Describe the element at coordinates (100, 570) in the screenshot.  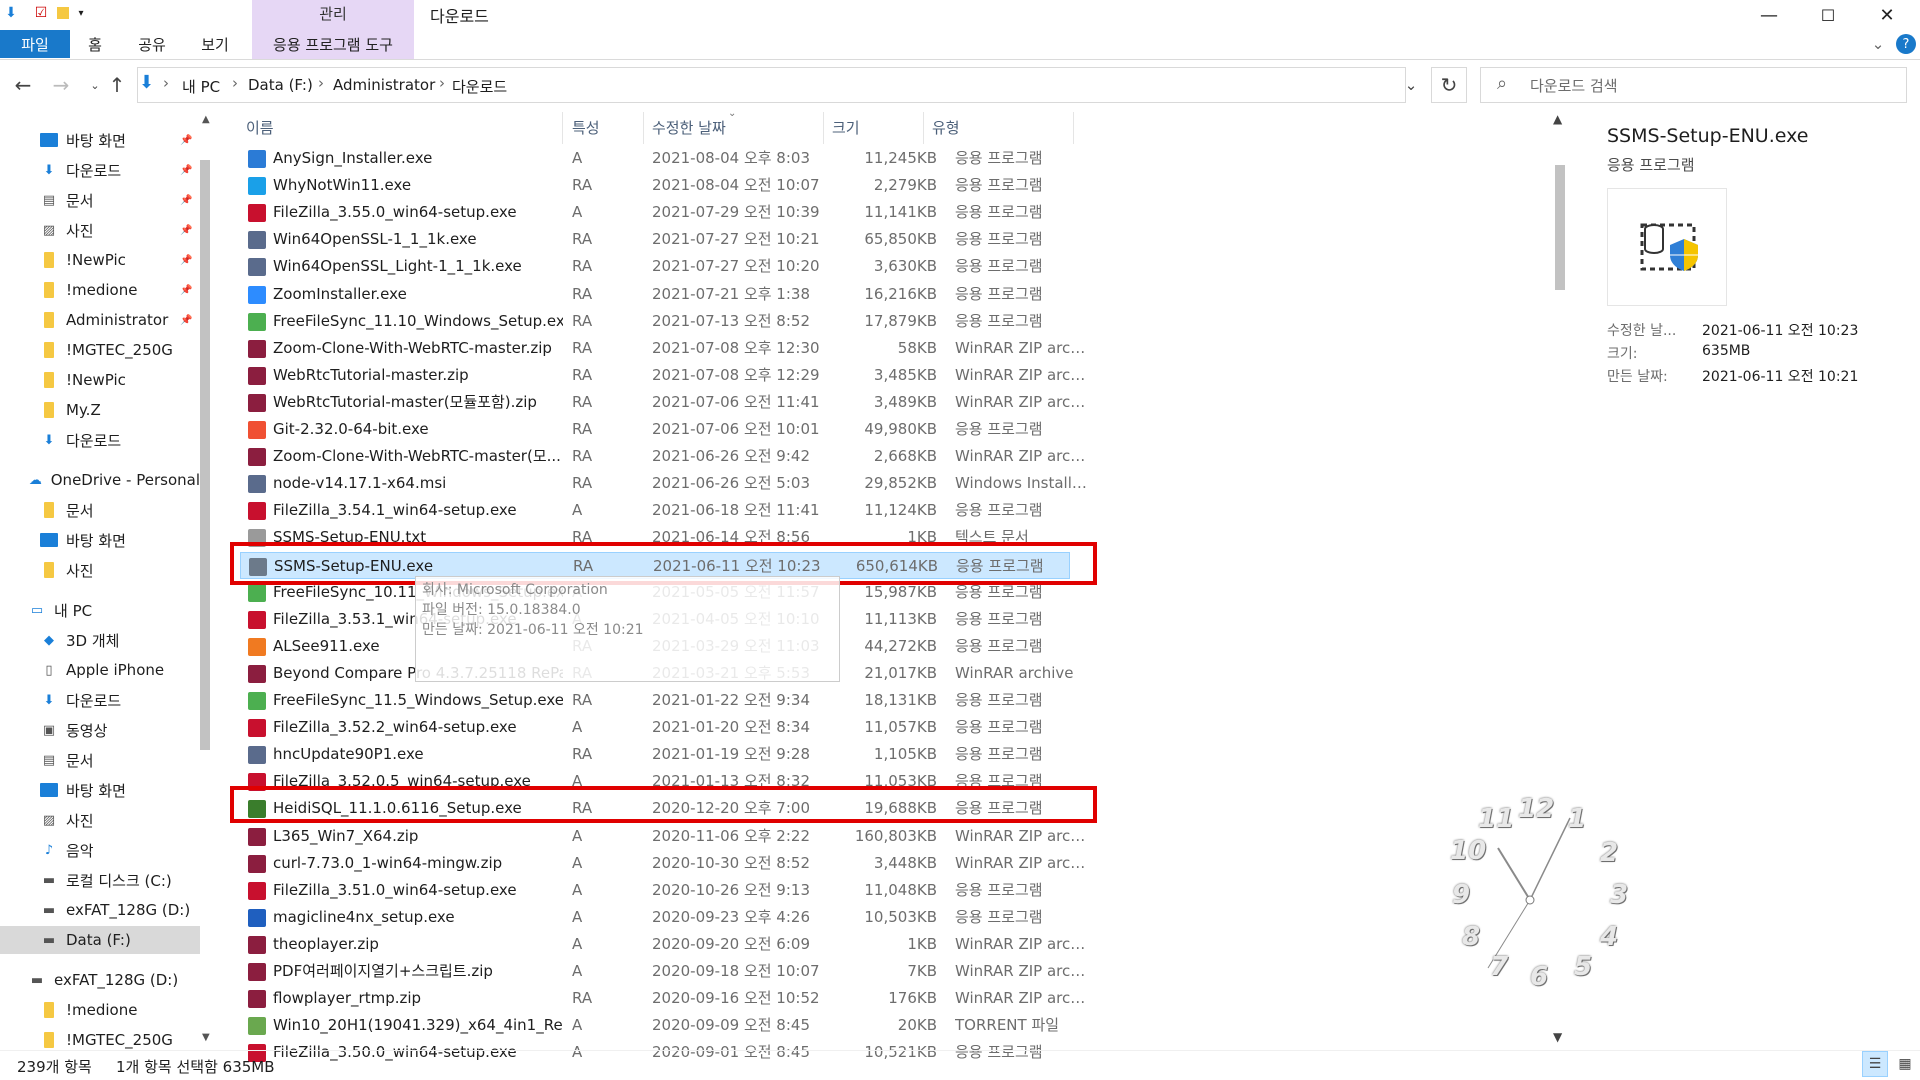
I see `nav-item: 사진` at that location.